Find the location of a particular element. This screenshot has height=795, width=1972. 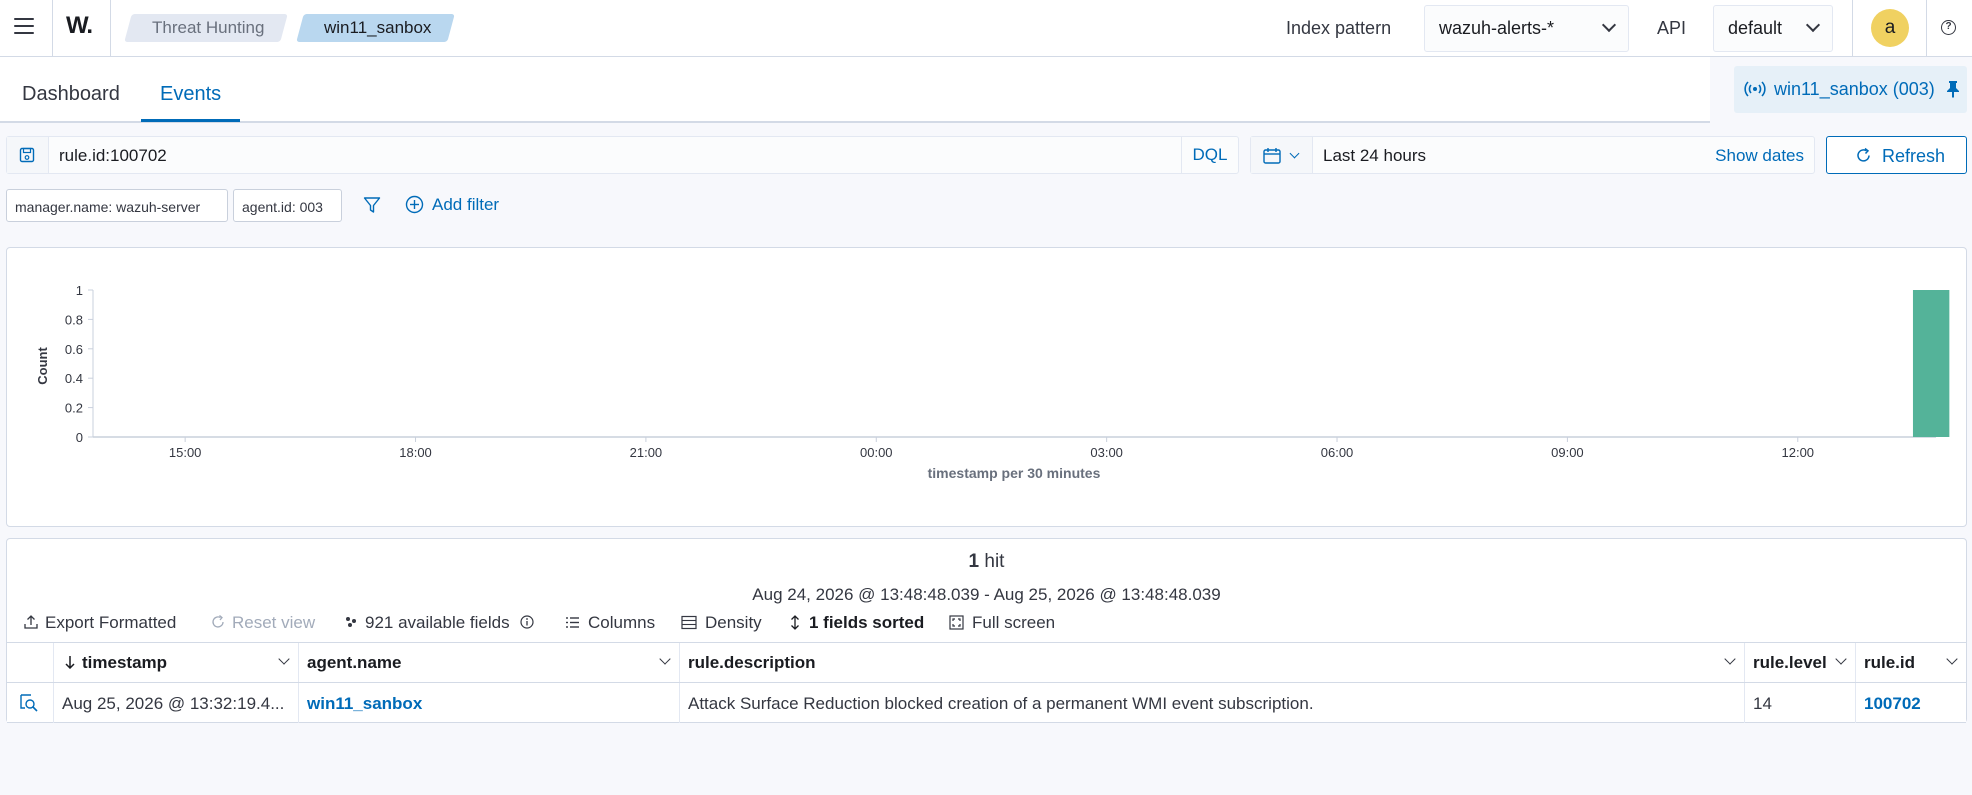

sort-fields-button: 1 fields sorted is located at coordinates (856, 623).